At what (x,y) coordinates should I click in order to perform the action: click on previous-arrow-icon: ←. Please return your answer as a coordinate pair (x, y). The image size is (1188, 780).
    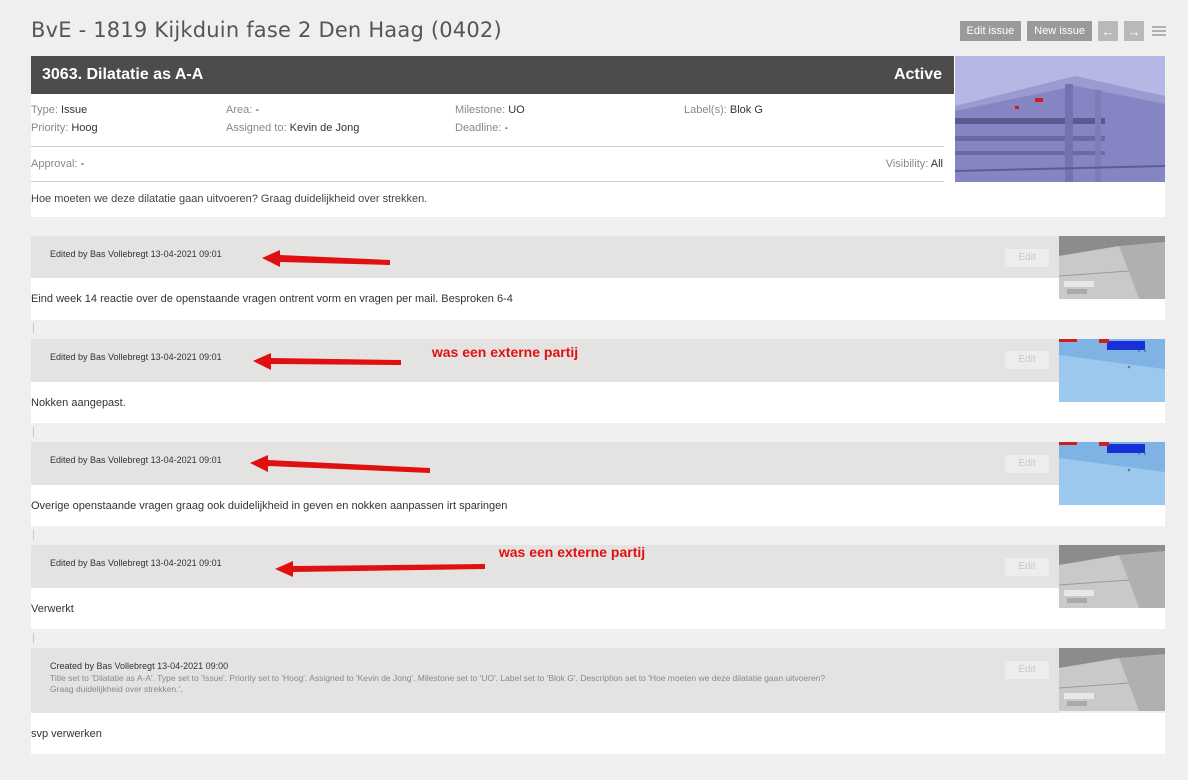
    Looking at the image, I should click on (1108, 31).